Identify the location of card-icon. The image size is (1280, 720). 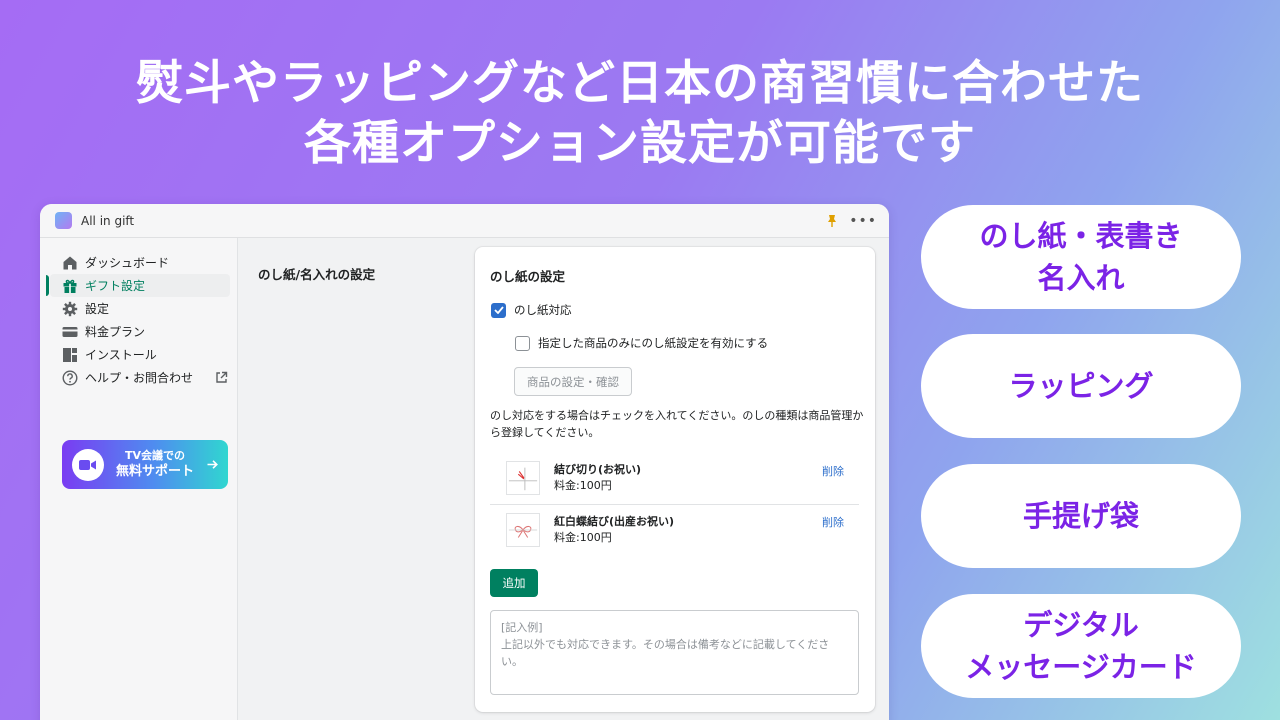
(70, 331).